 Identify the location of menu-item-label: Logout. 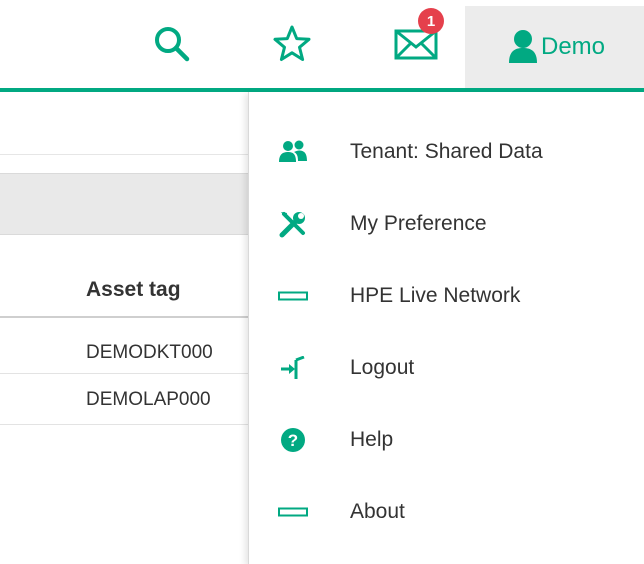
(382, 367).